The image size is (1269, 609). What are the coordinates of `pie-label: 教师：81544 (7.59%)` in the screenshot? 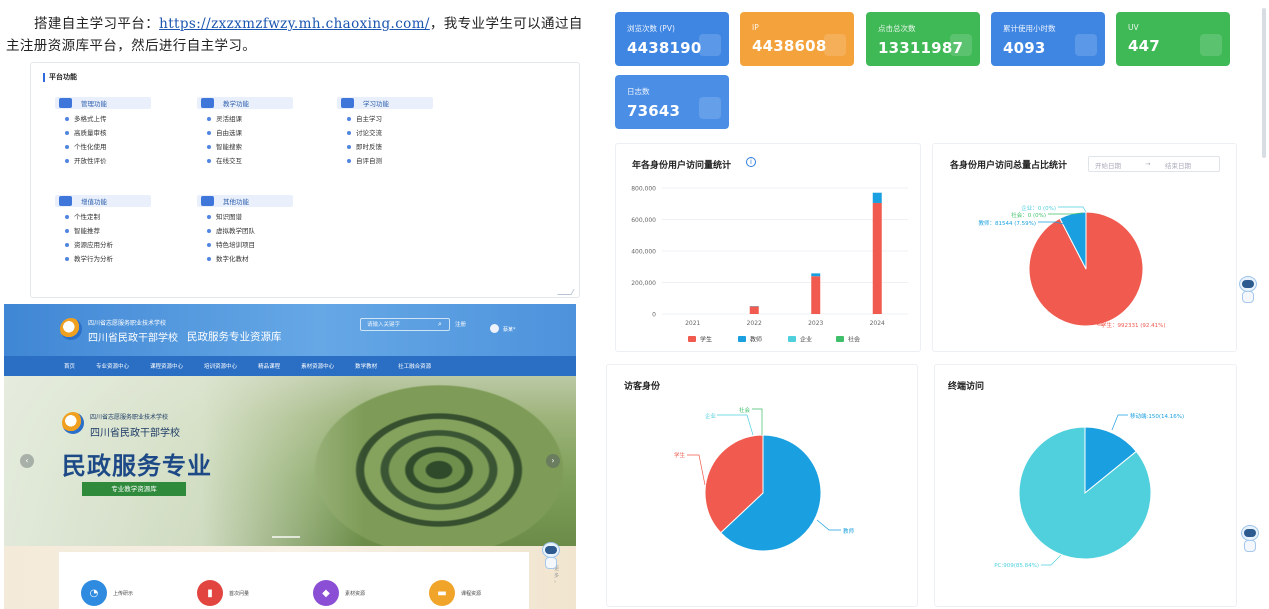 It's located at (1007, 223).